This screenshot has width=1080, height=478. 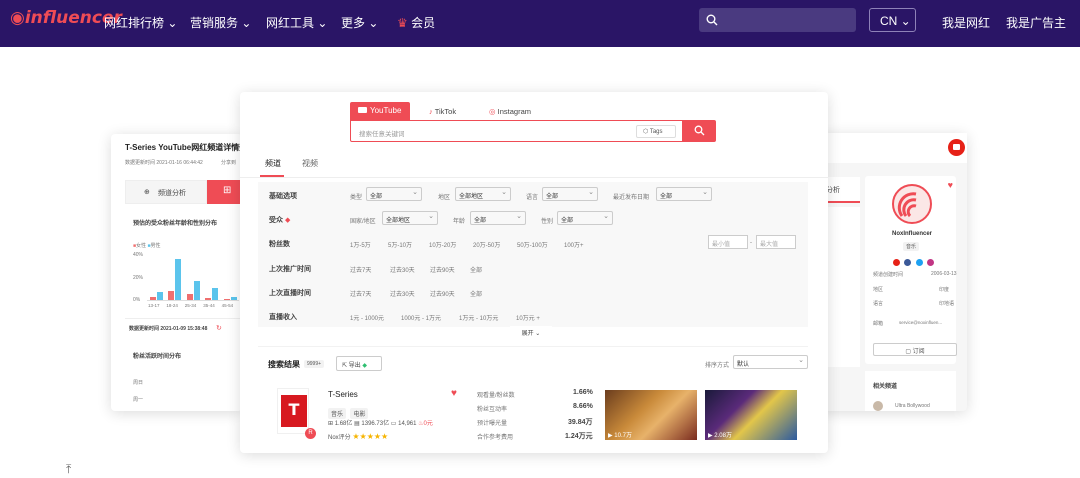 I want to click on i-am-advertiser-link: 我是广告主, so click(x=1036, y=22).